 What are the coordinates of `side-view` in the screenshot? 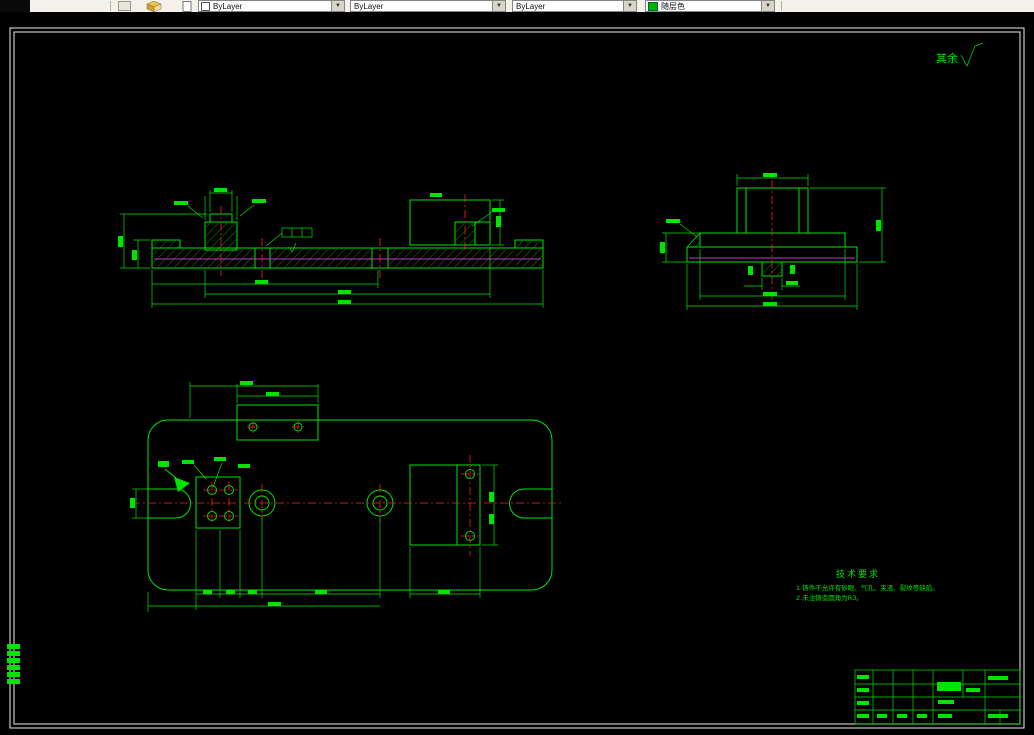 It's located at (773, 241).